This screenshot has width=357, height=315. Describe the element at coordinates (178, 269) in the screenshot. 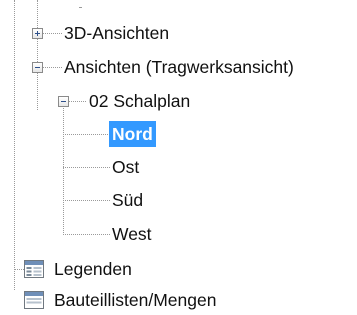

I see `tree-node-legends: Legenden` at that location.